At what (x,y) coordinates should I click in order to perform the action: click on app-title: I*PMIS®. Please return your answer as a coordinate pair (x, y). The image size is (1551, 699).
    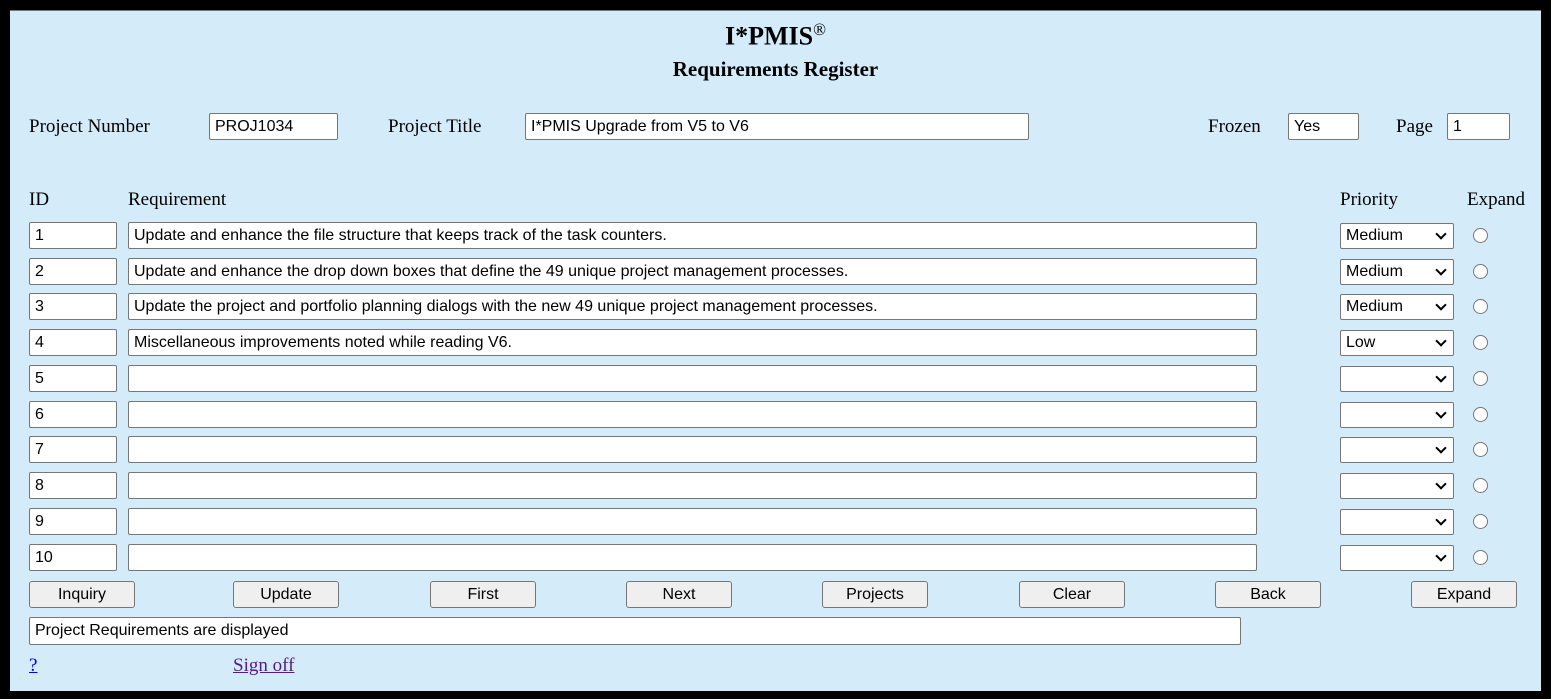
    Looking at the image, I should click on (775, 35).